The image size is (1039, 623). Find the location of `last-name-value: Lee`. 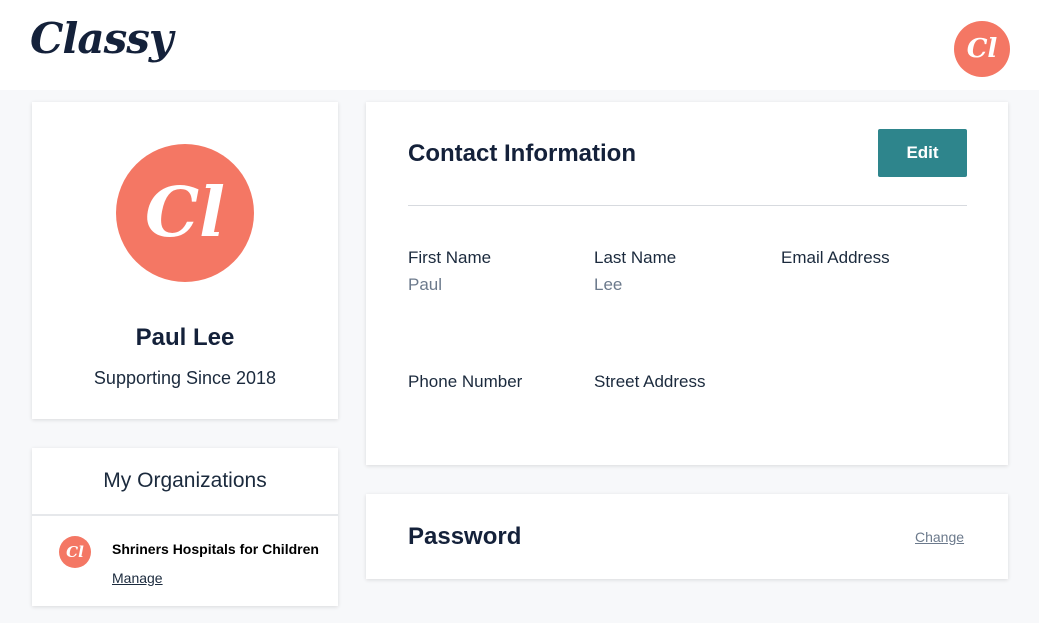

last-name-value: Lee is located at coordinates (608, 284).